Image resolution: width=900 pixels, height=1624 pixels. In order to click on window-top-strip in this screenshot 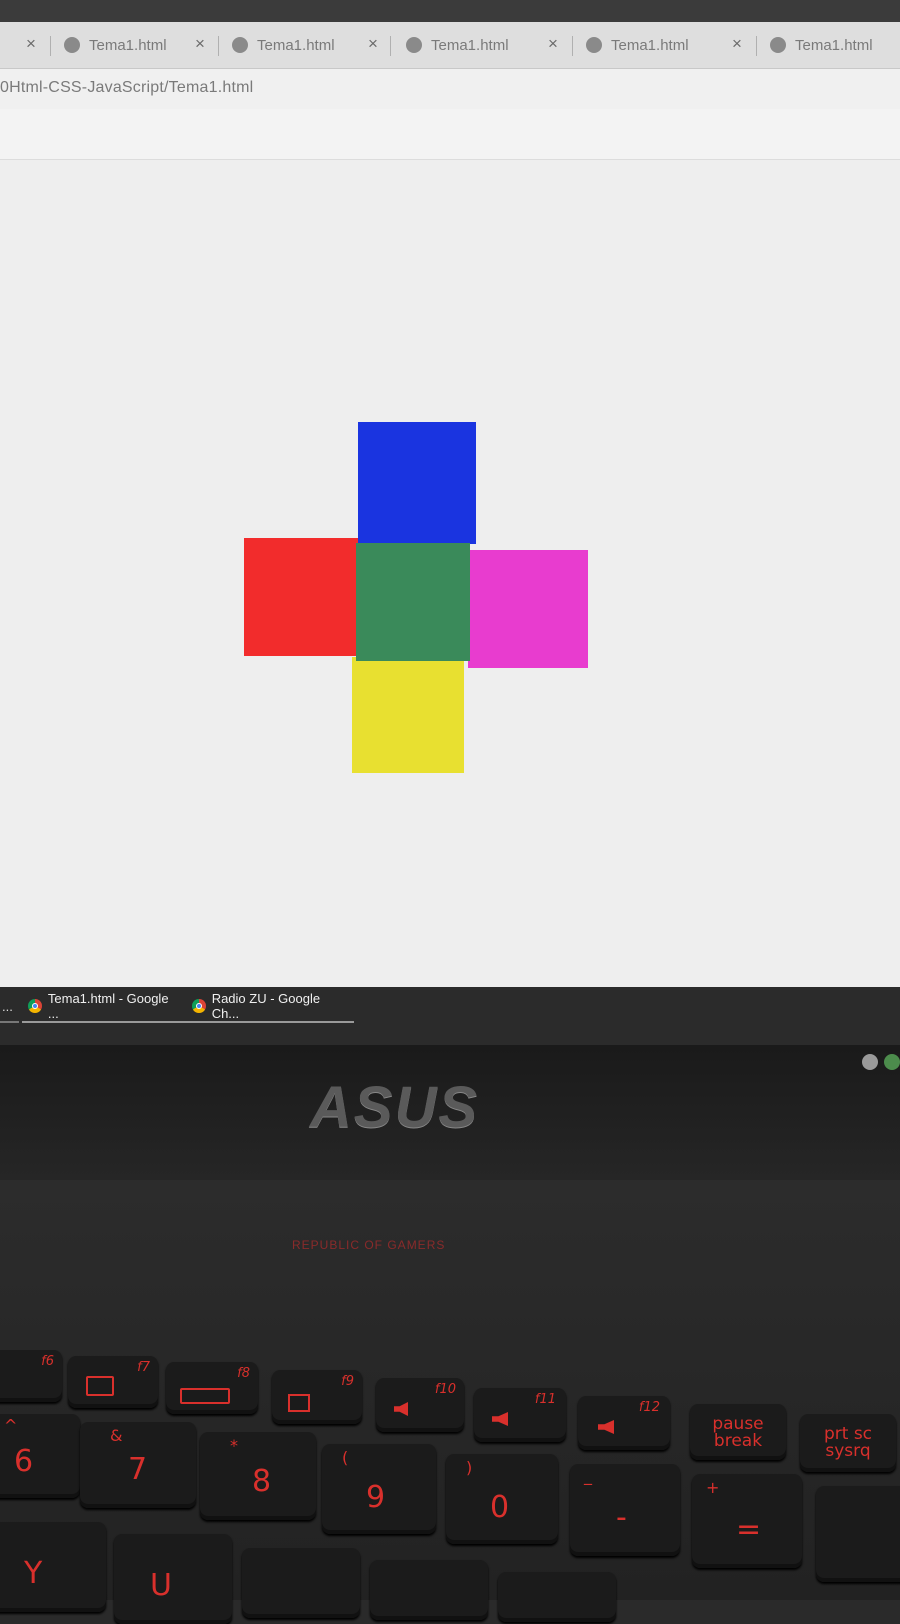, I will do `click(450, 11)`.